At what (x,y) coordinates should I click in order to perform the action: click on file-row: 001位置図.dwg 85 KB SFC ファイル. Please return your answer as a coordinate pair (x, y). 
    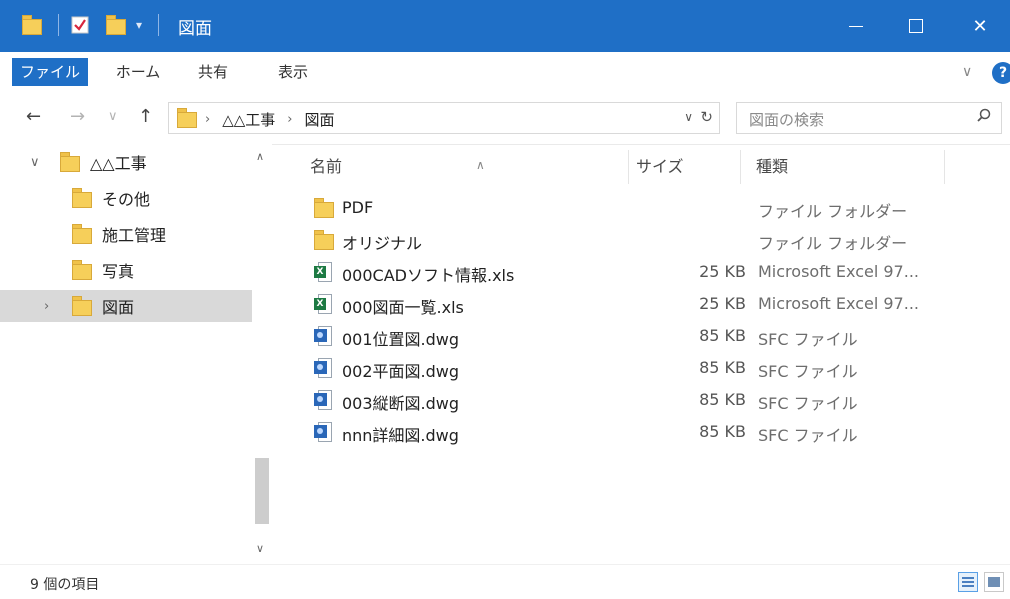
    Looking at the image, I should click on (631, 336).